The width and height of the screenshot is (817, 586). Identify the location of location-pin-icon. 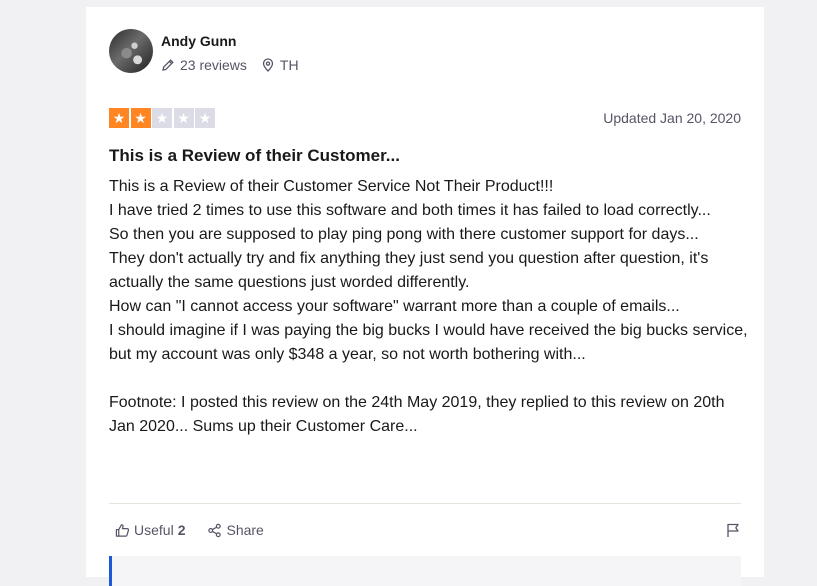
(268, 65).